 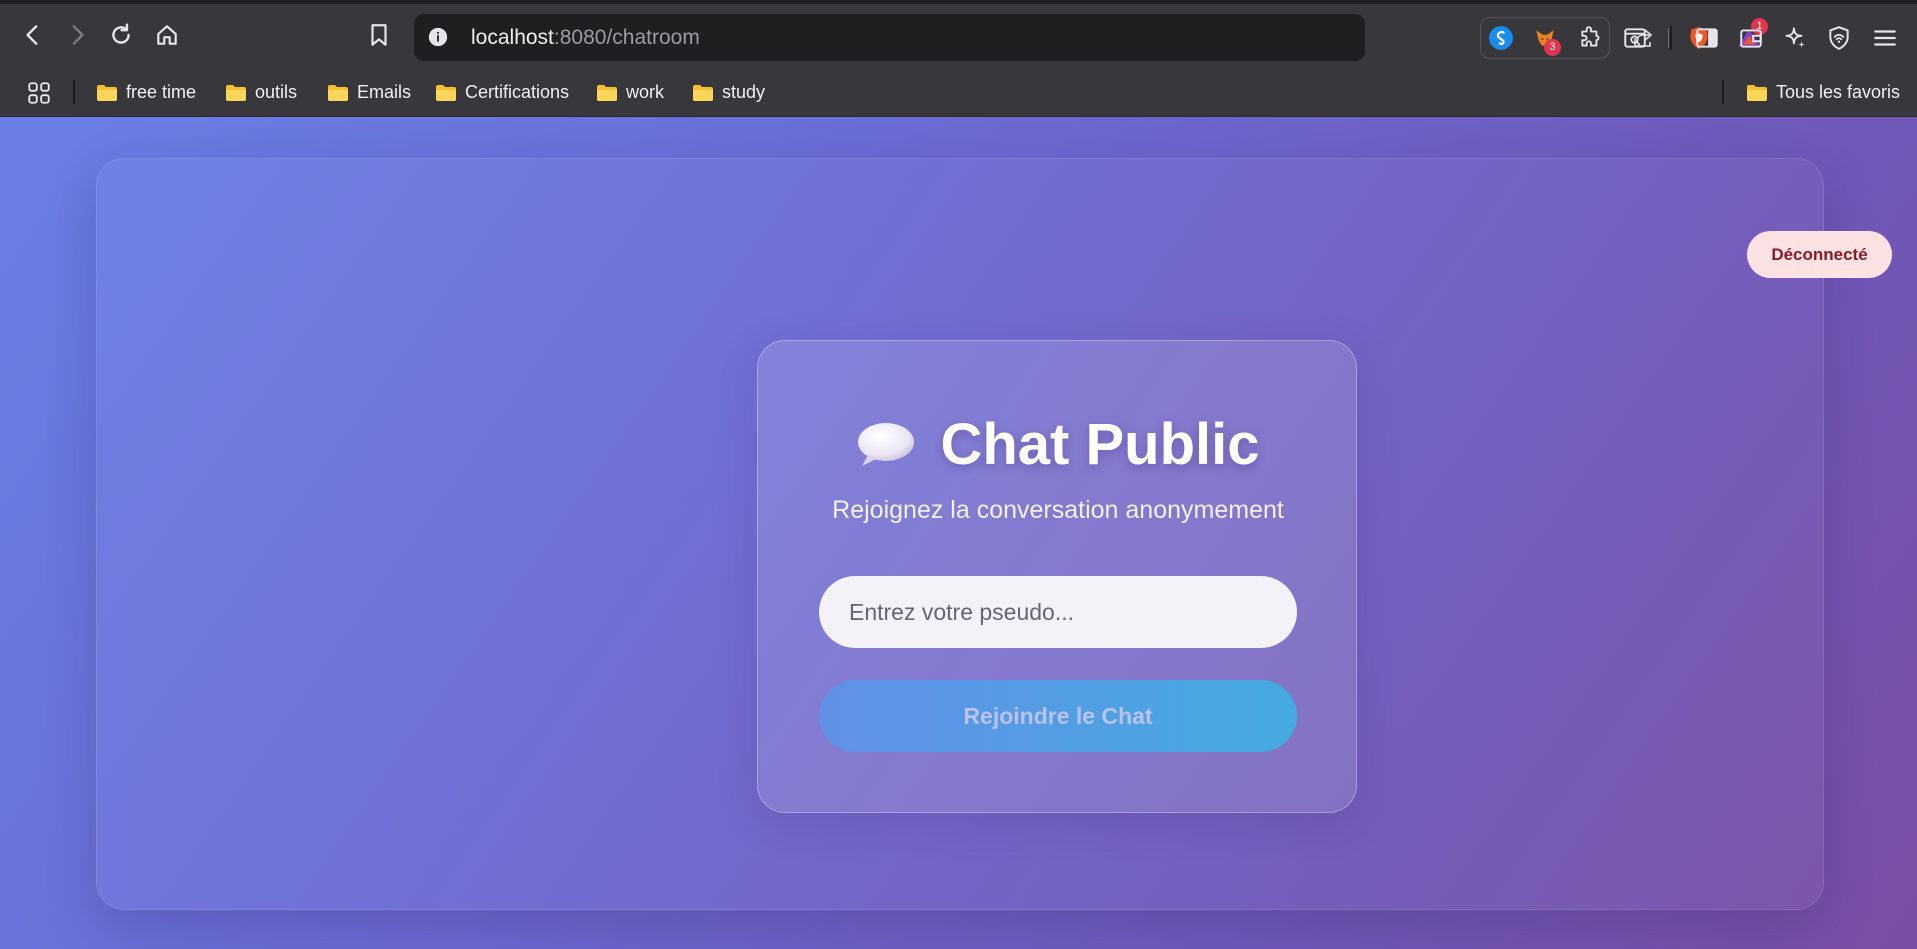 What do you see at coordinates (1751, 38) in the screenshot?
I see `wallet-icon` at bounding box center [1751, 38].